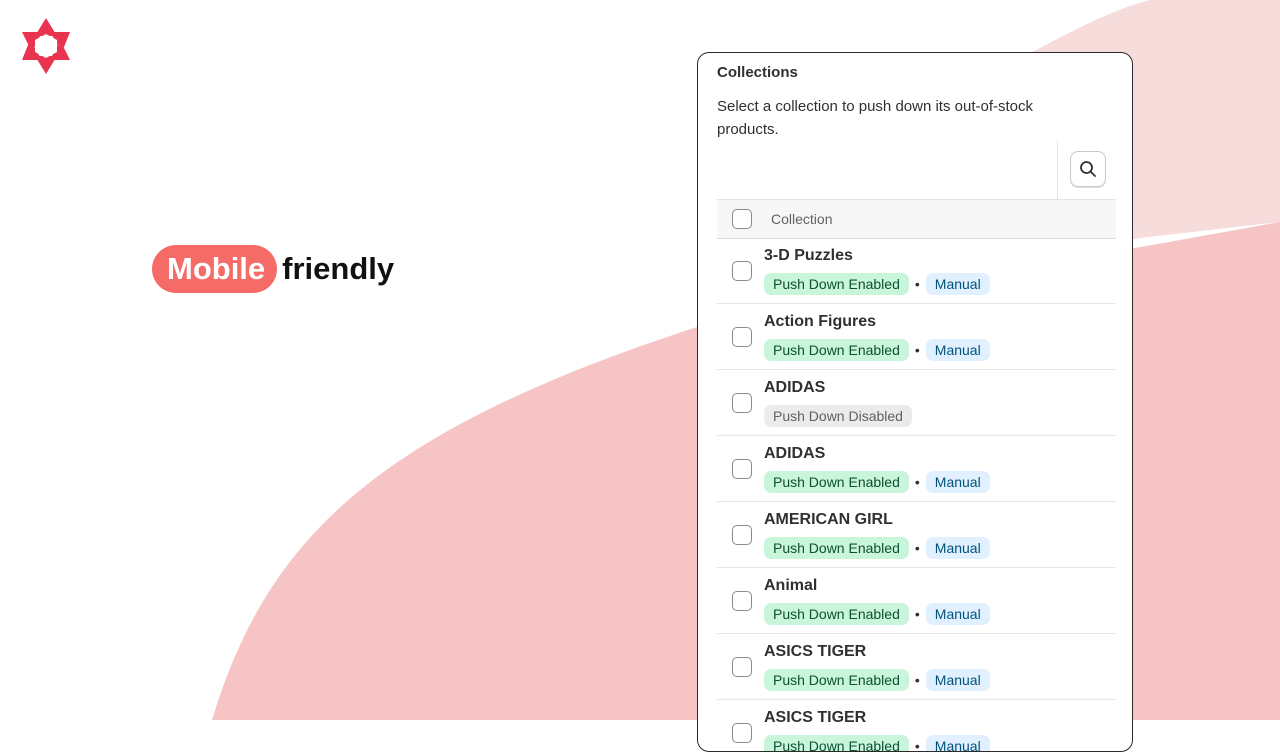  I want to click on hero-highlight: Mobile, so click(215, 269).